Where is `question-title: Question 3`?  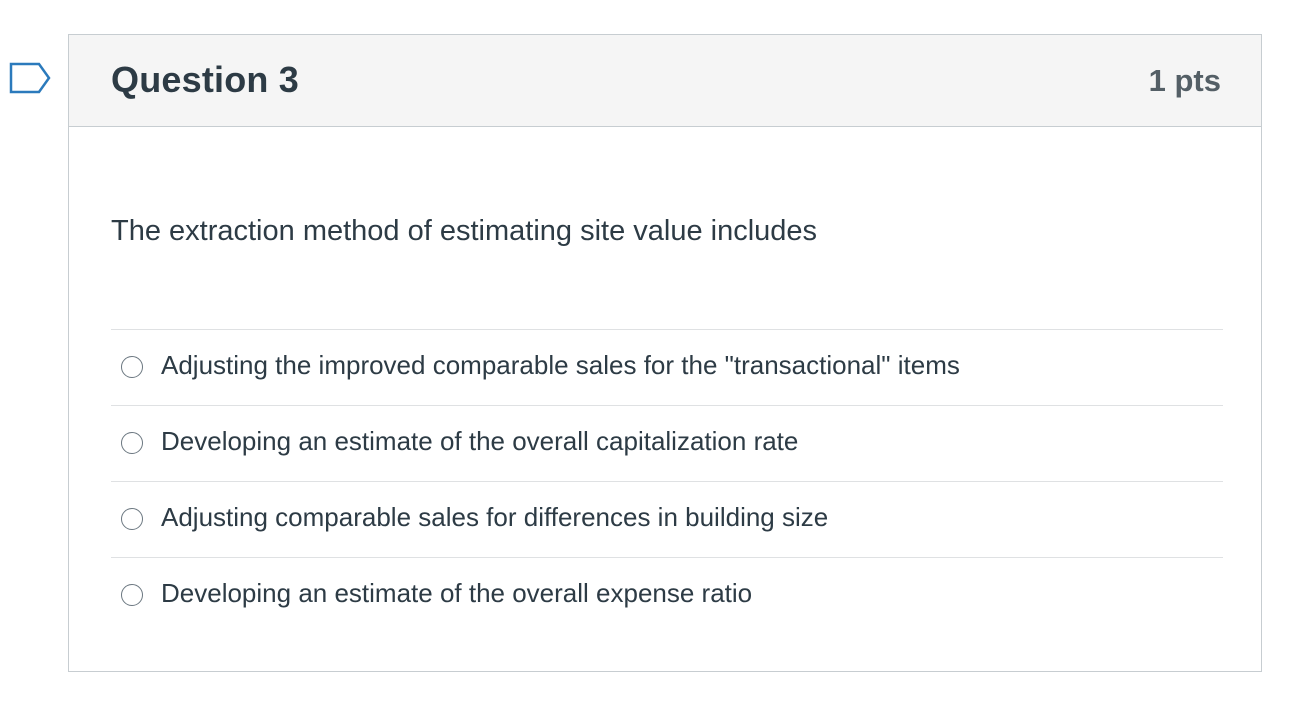
question-title: Question 3 is located at coordinates (205, 79).